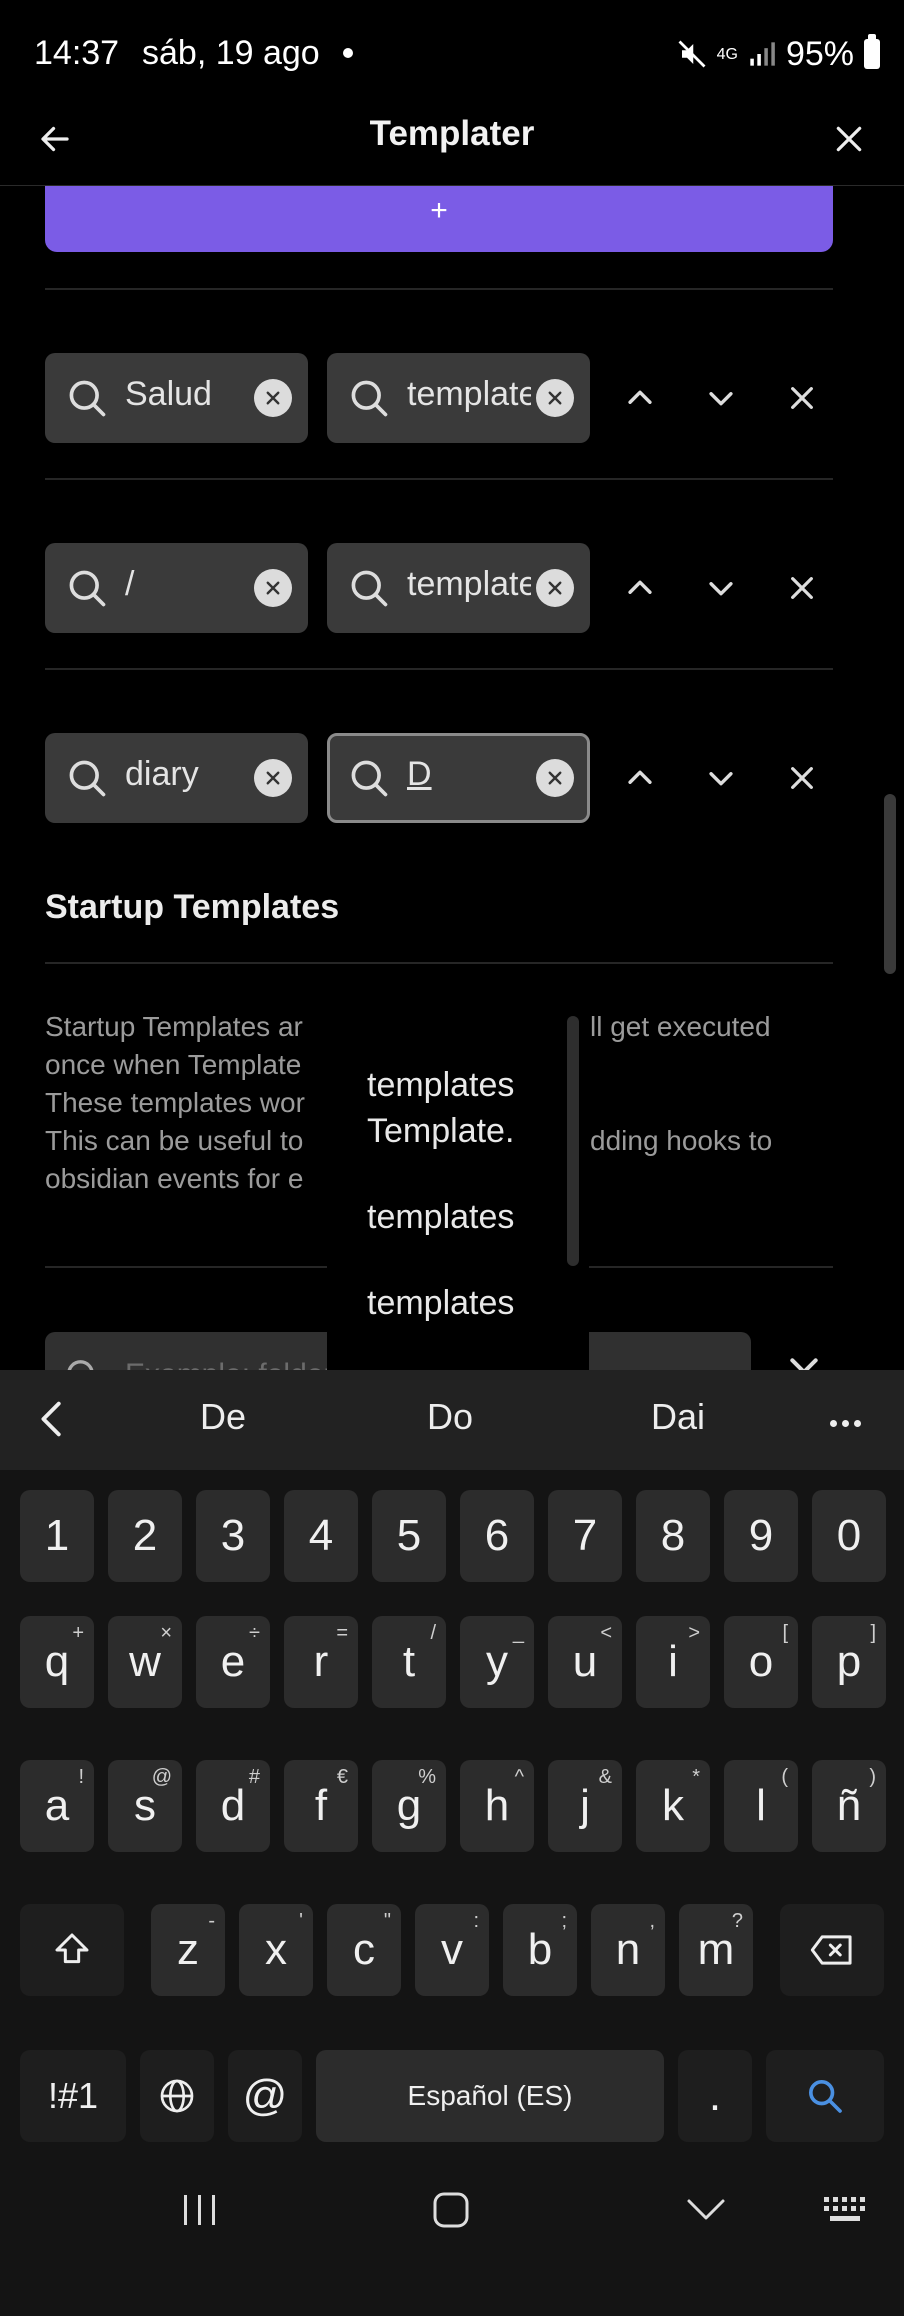 The width and height of the screenshot is (904, 2316). Describe the element at coordinates (585, 1806) in the screenshot. I see `key-j: j &` at that location.